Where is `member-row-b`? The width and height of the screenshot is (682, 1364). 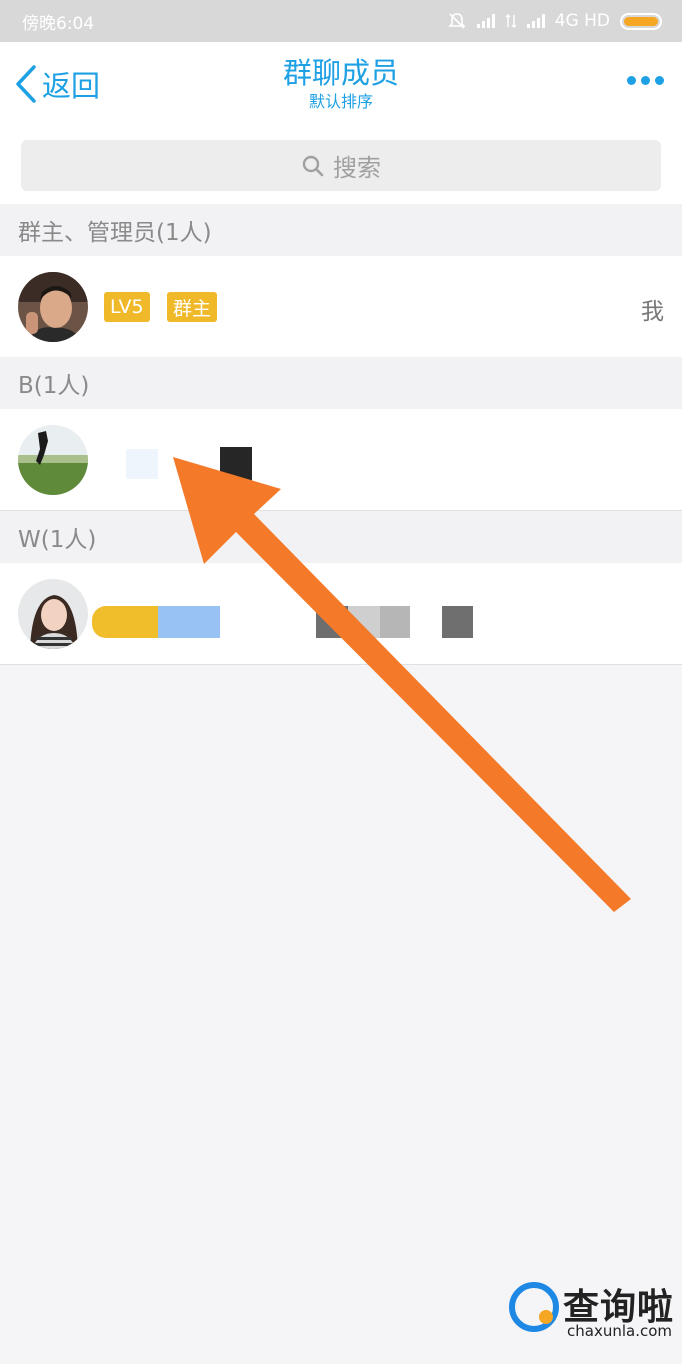
member-row-b is located at coordinates (341, 460).